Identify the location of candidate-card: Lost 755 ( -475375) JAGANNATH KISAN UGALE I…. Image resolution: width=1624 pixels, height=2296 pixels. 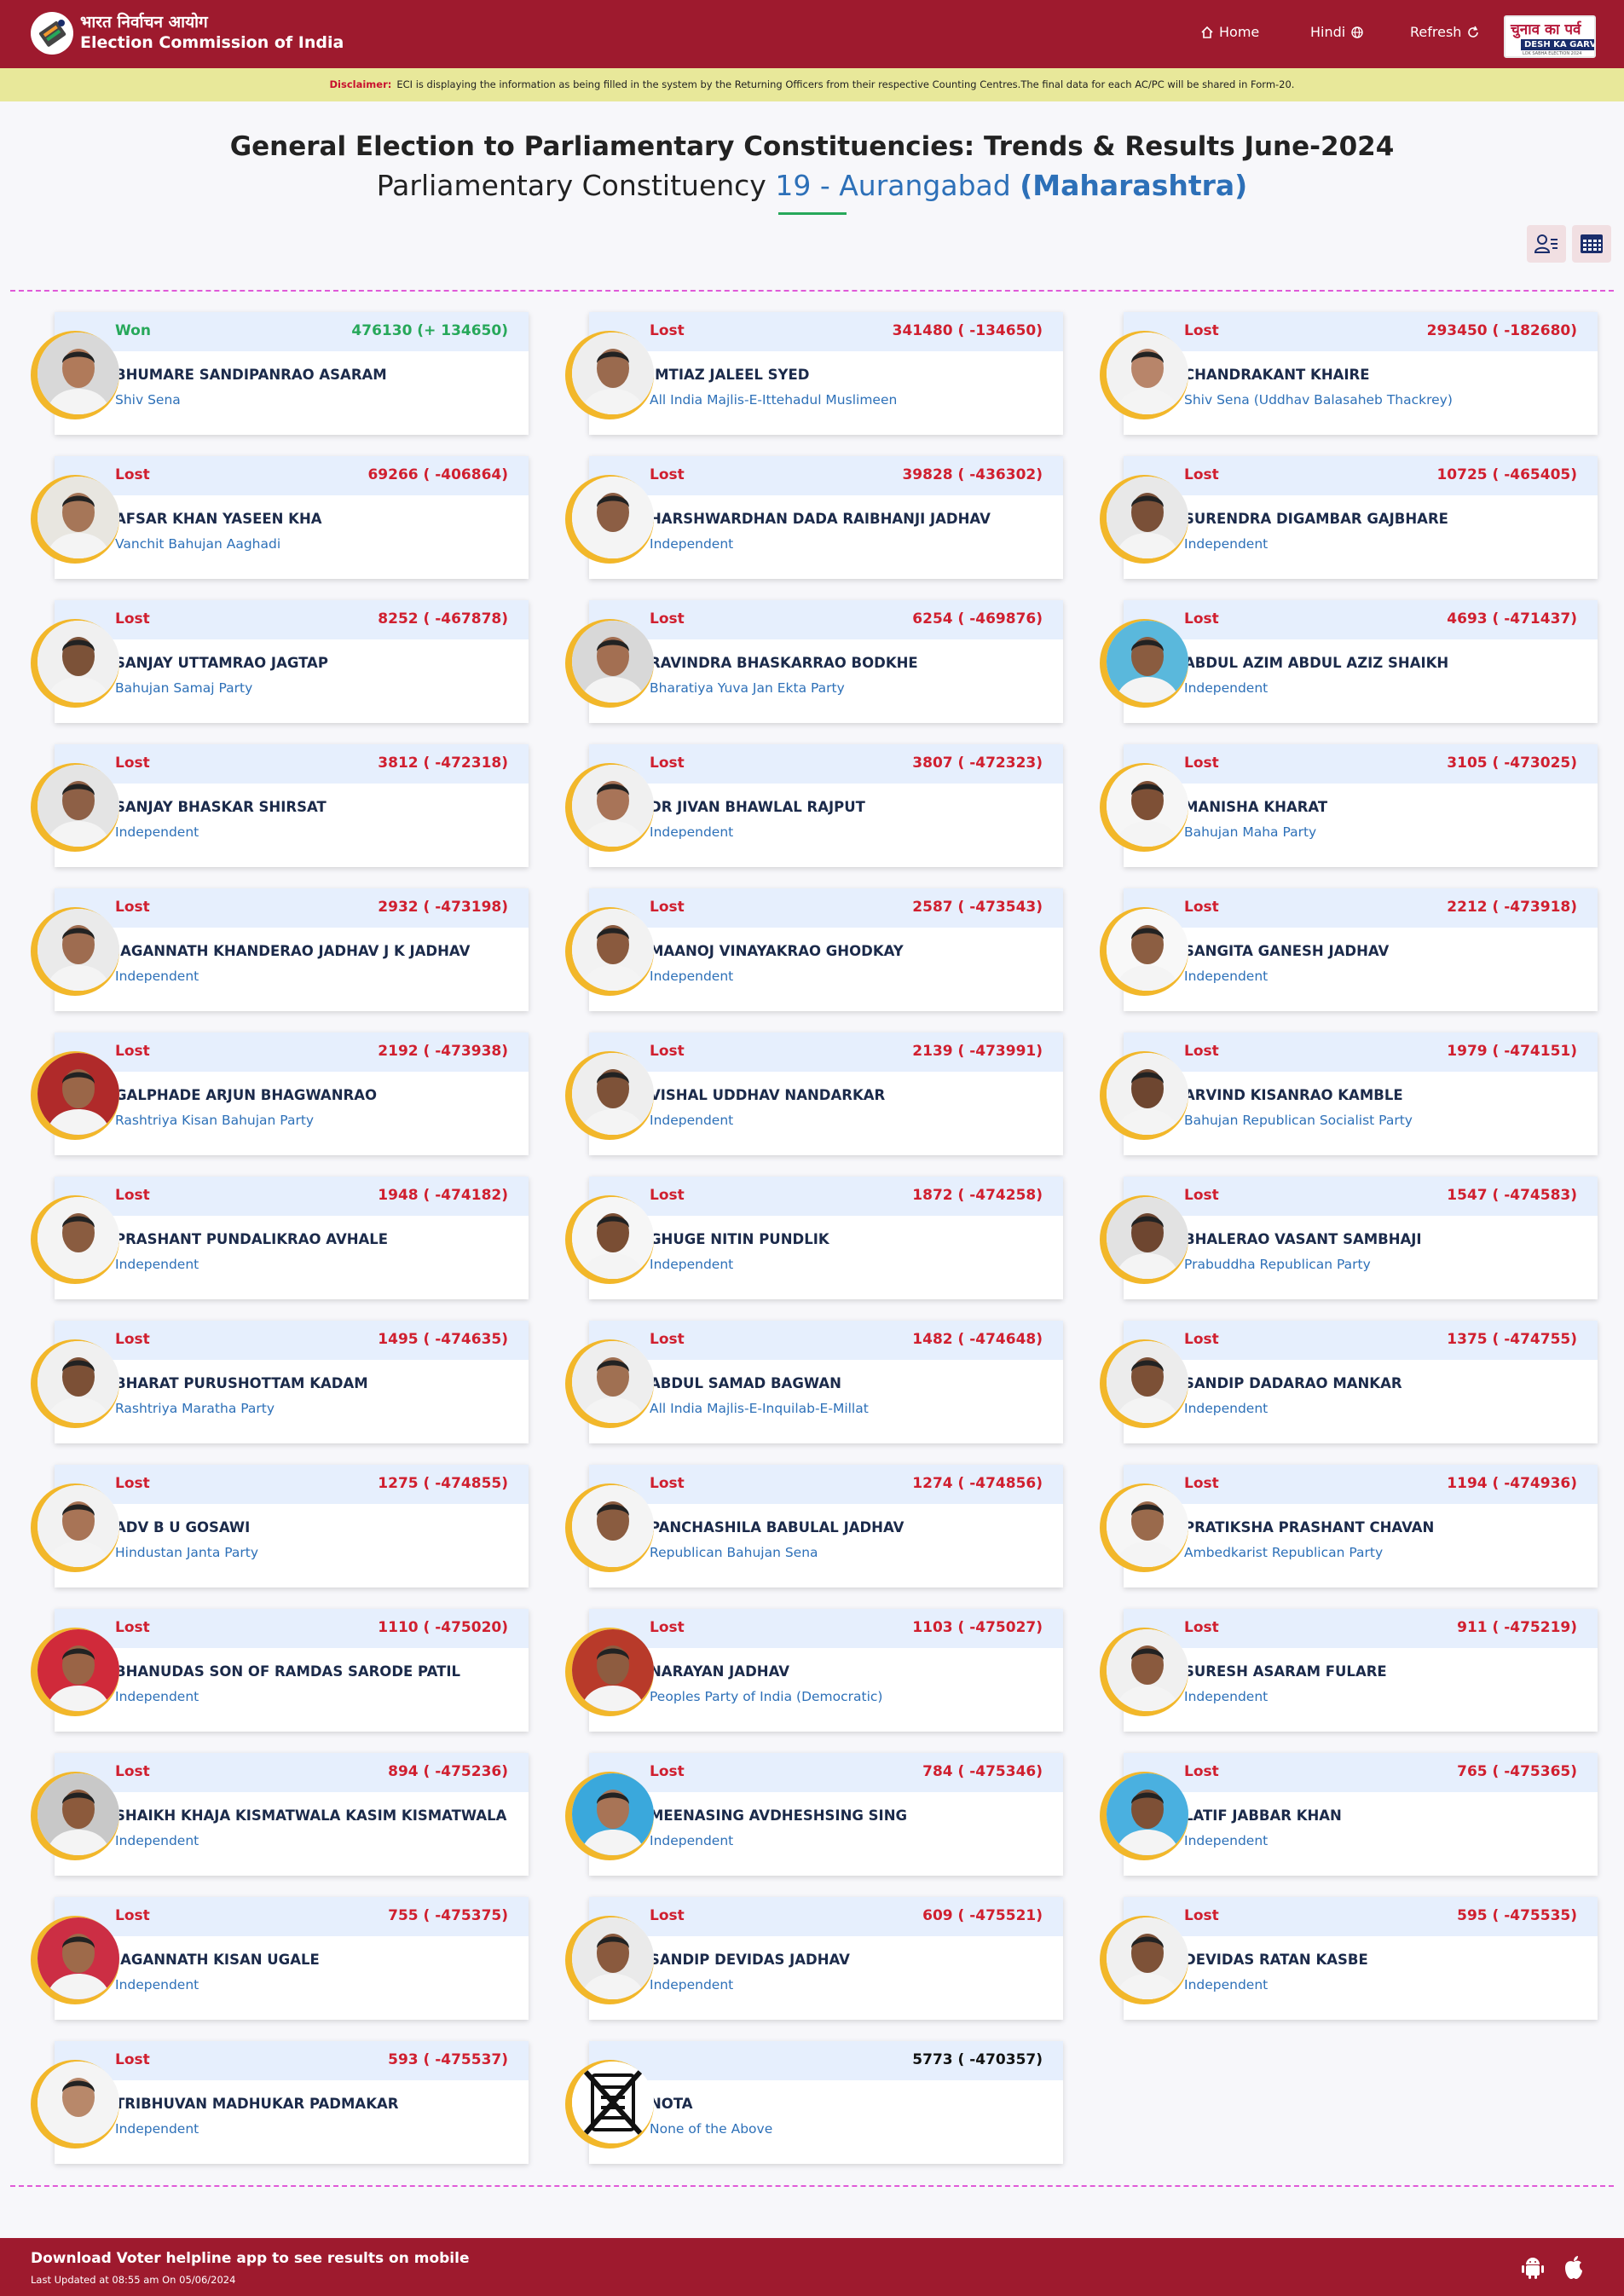
(274, 1959).